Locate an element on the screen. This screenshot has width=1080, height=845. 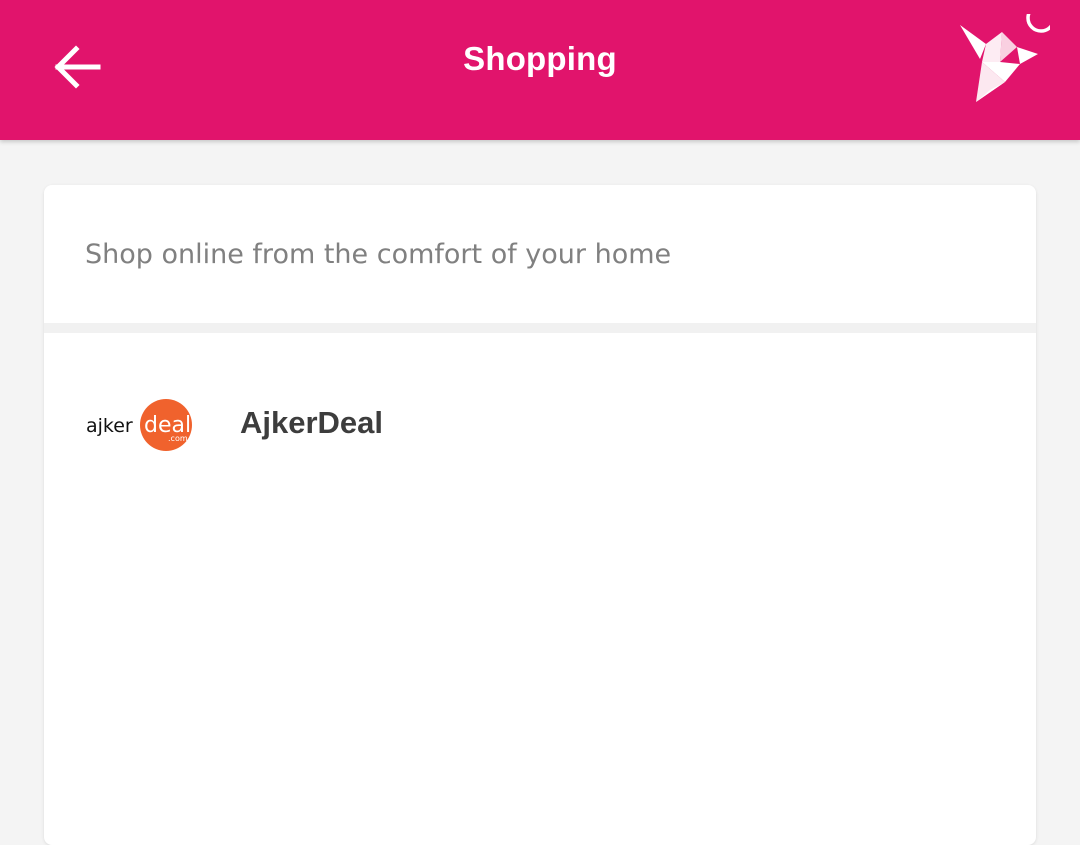
divider is located at coordinates (540, 328).